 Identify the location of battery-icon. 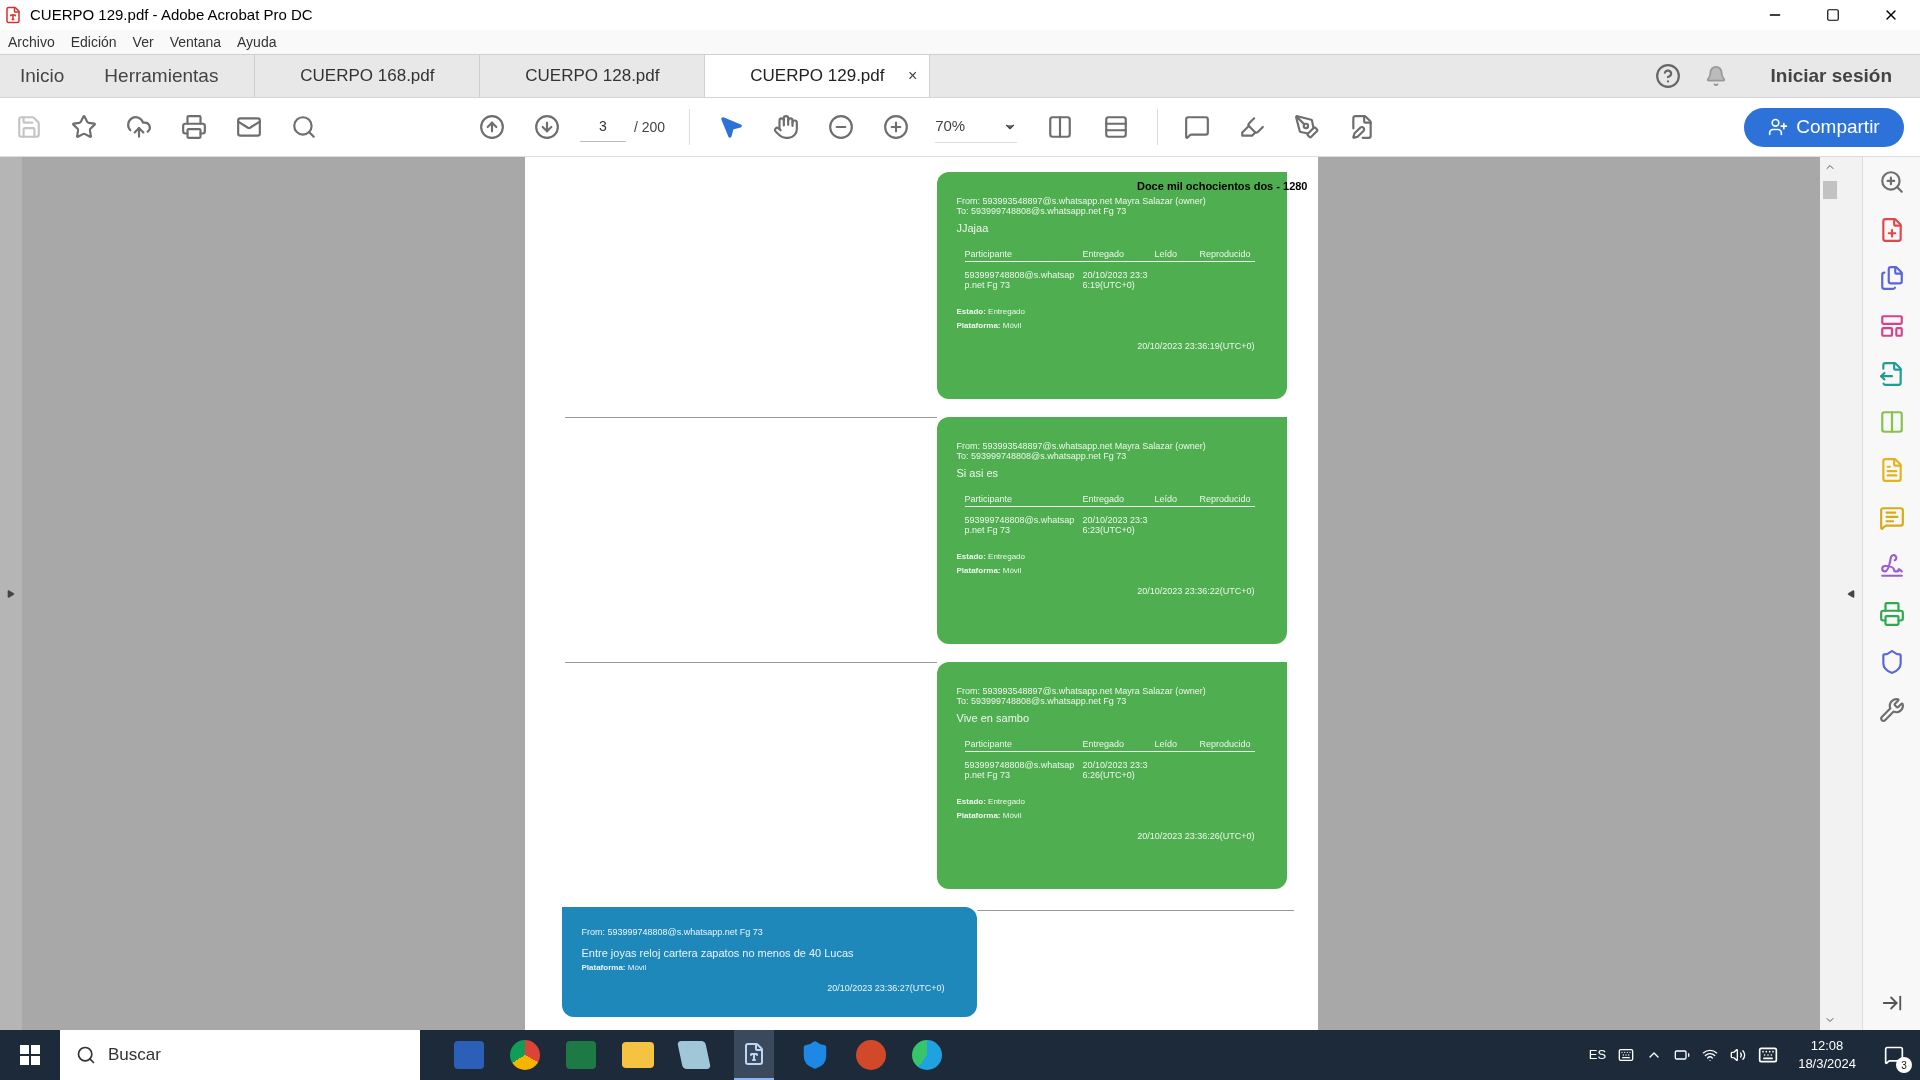
(1682, 1055).